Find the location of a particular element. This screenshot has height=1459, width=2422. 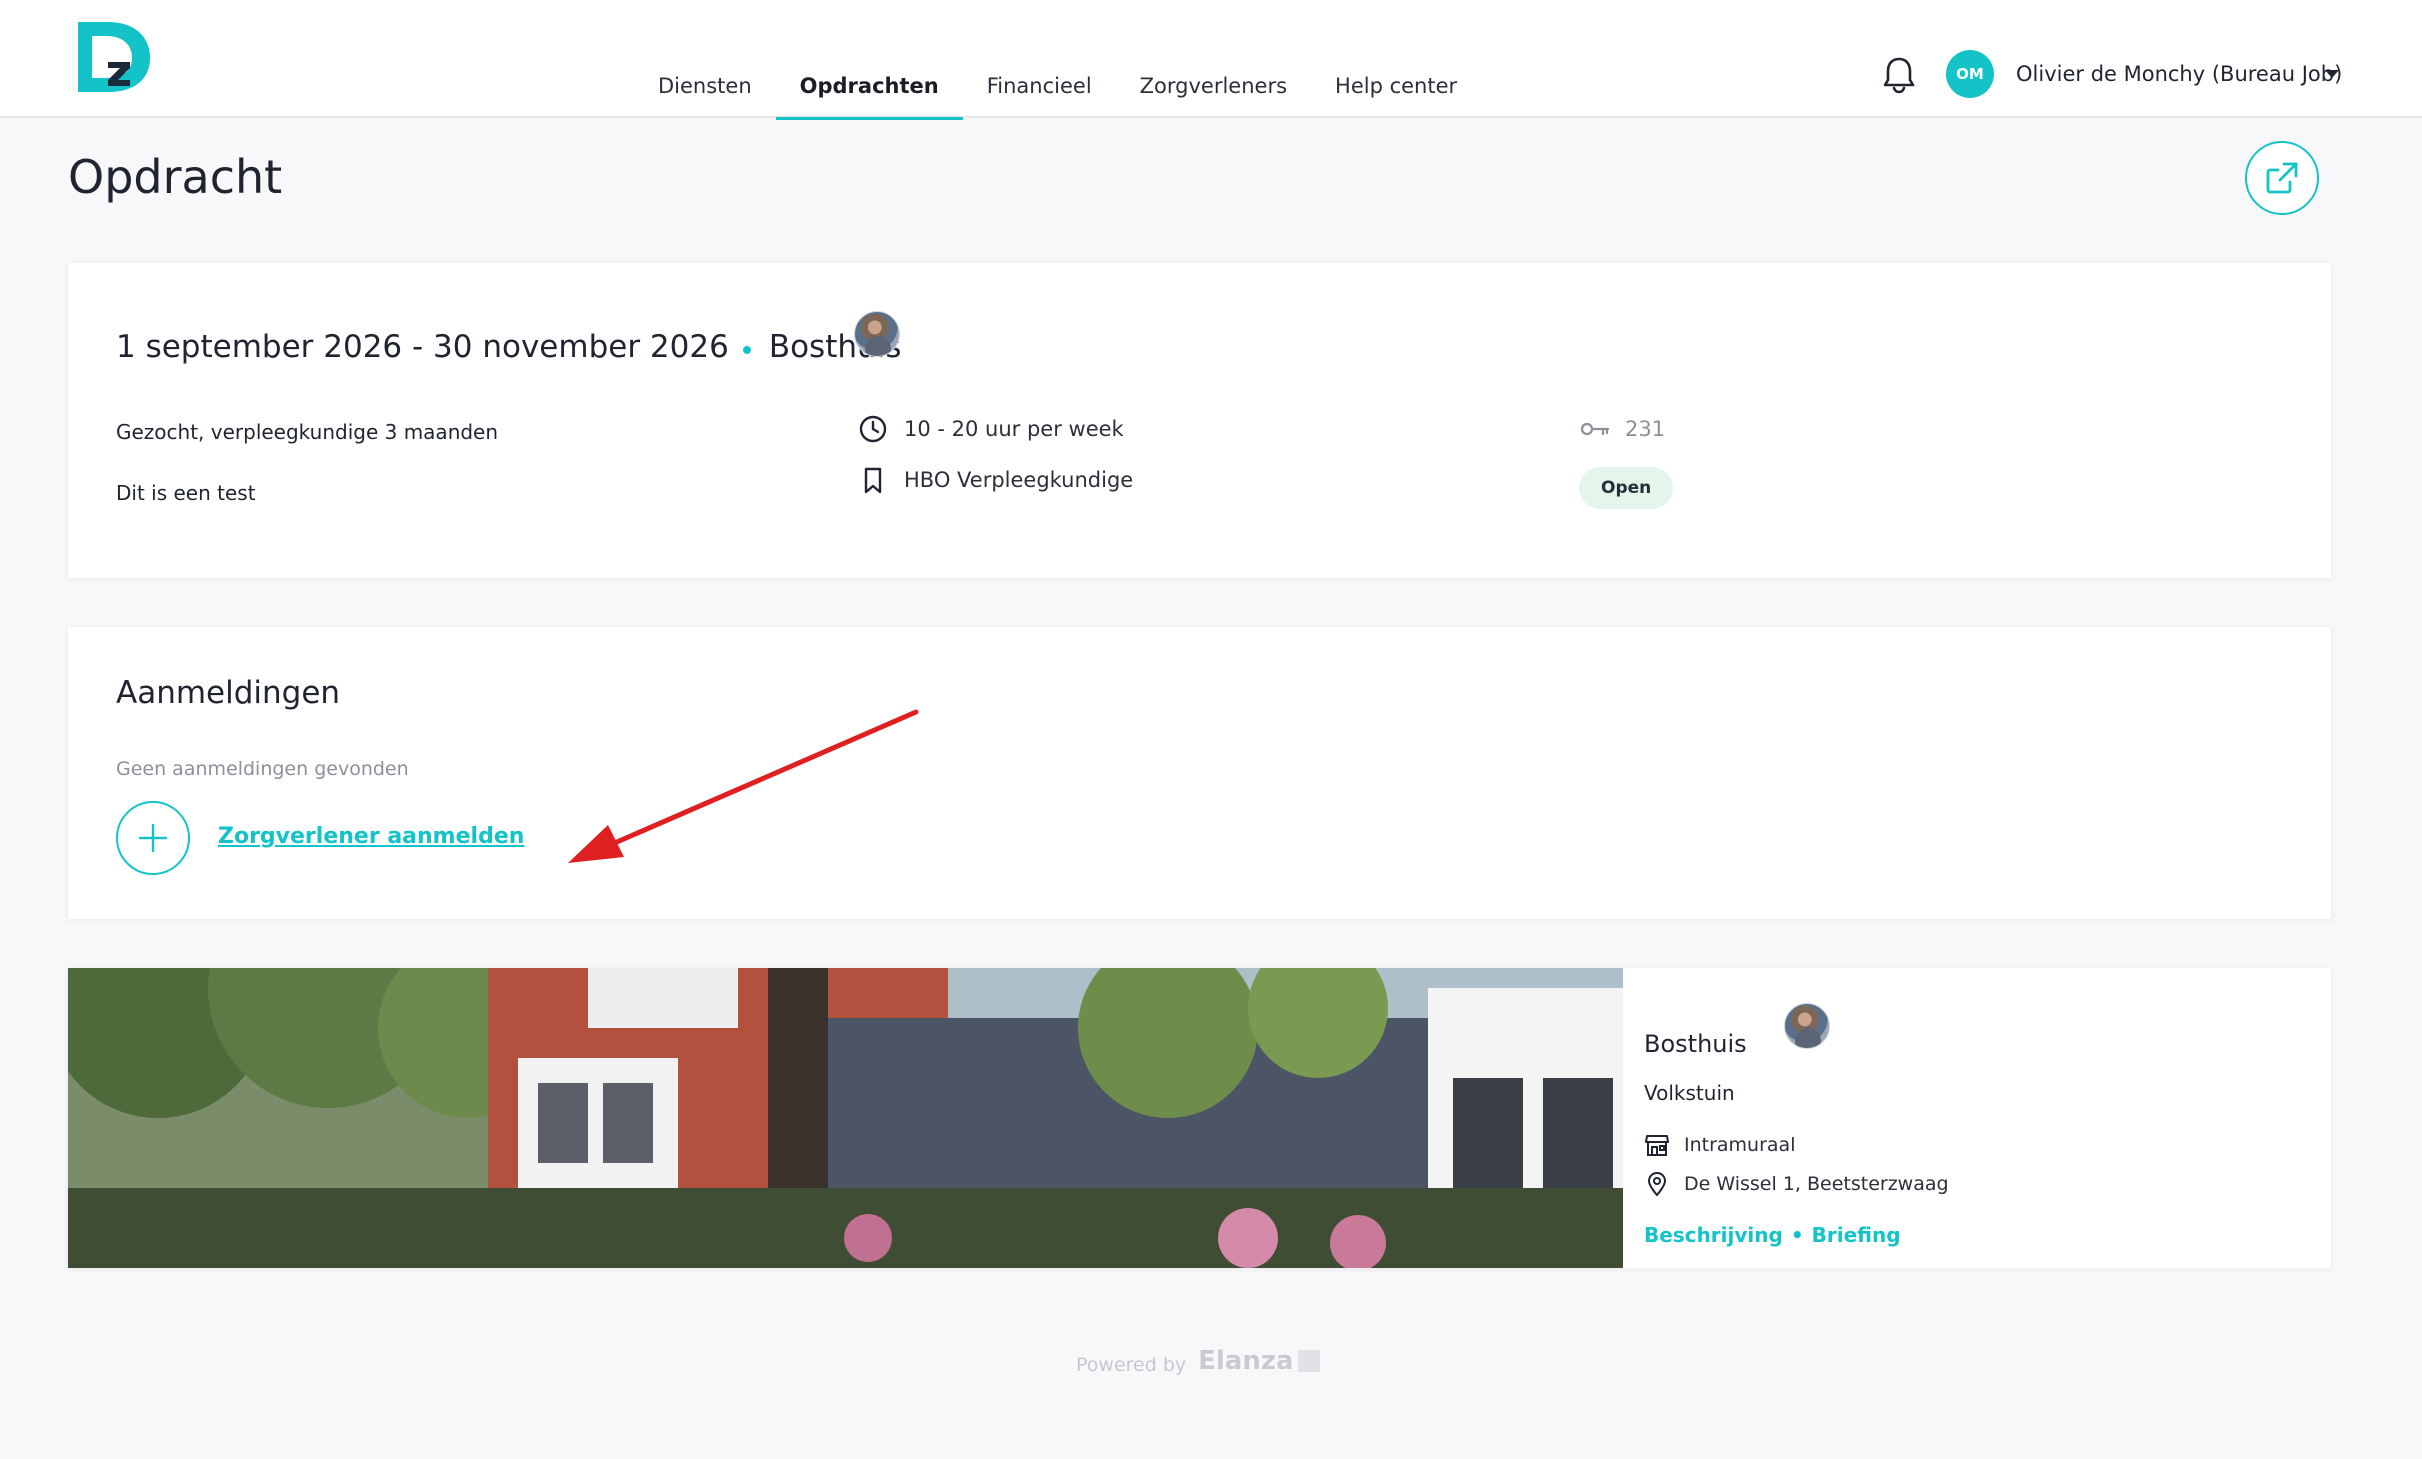

brand-mark-icon is located at coordinates (1308, 1361).